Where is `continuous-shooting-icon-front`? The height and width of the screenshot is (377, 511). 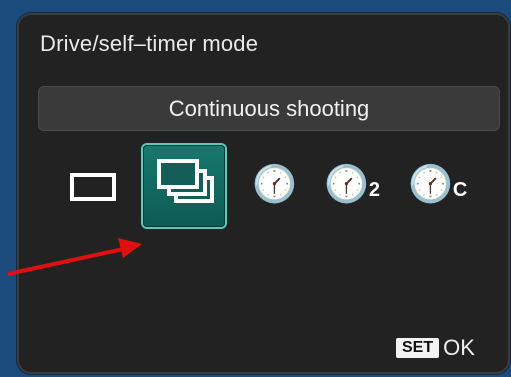 continuous-shooting-icon-front is located at coordinates (178, 174).